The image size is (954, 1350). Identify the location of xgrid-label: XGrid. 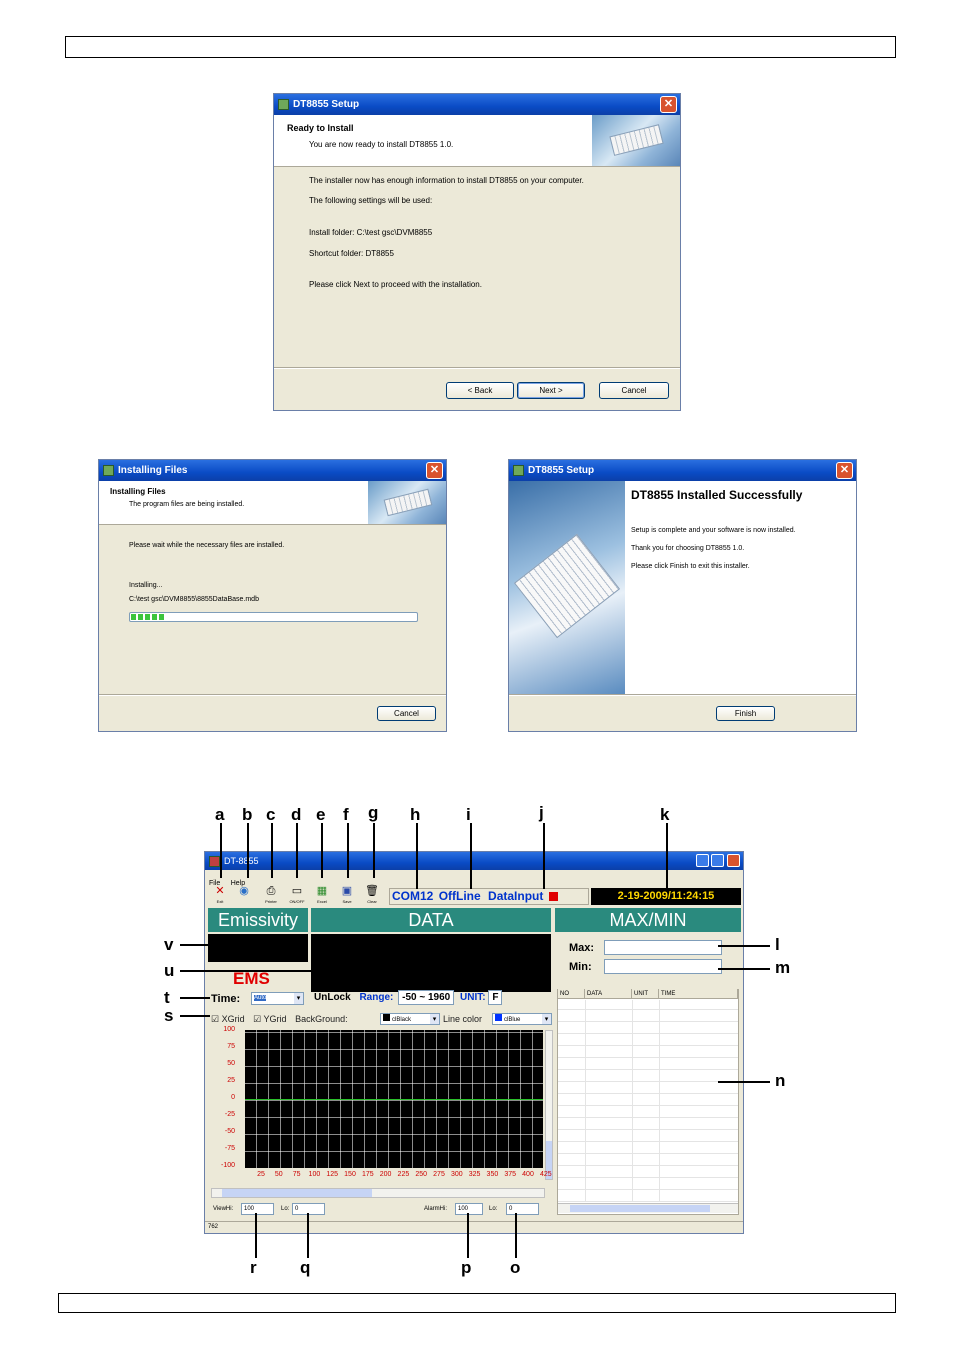
(233, 1019).